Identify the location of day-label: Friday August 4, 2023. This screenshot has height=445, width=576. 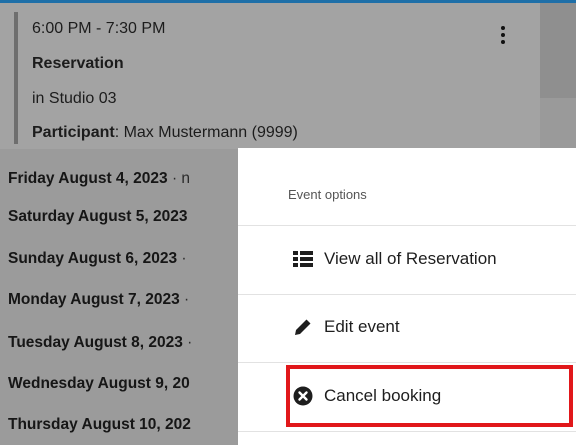
(88, 178).